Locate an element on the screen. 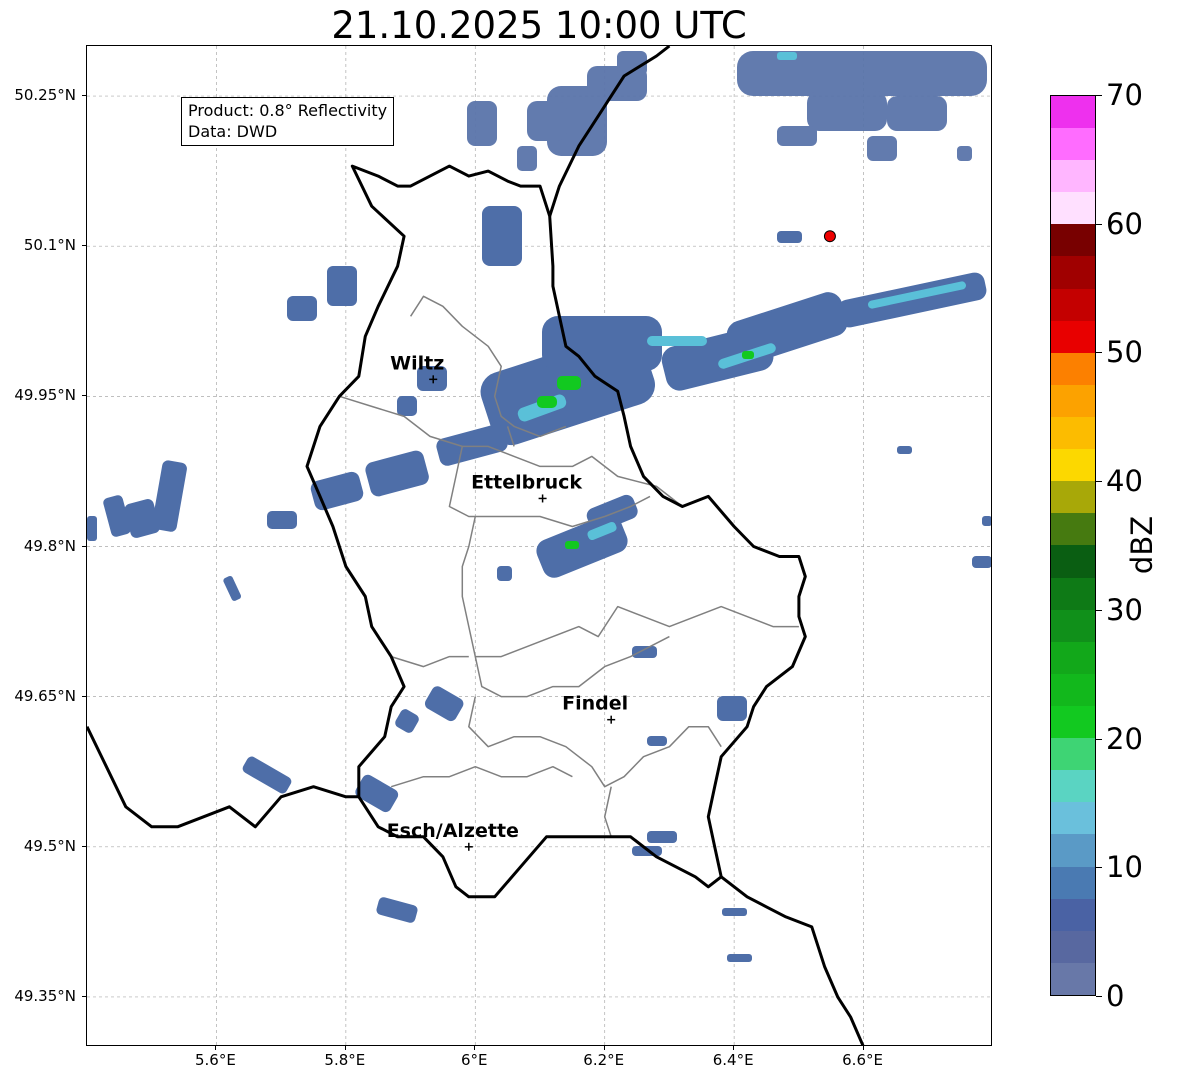 This screenshot has width=1184, height=1081. colorbar-tick-label: 70 is located at coordinates (1124, 95).